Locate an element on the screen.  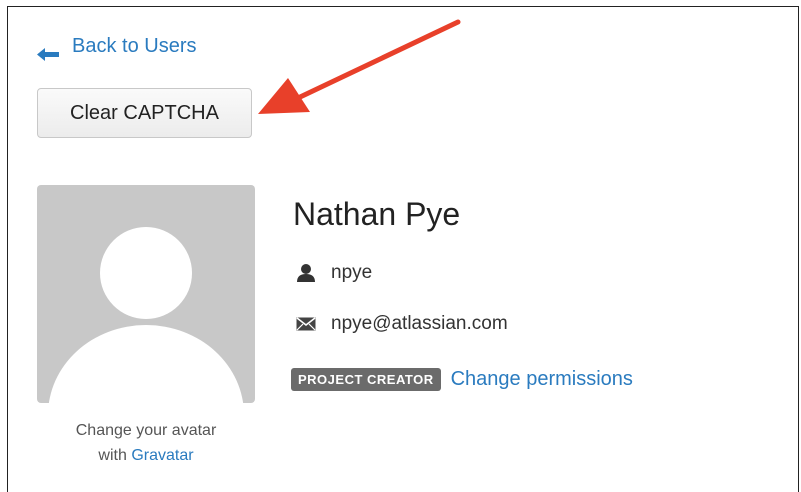
username-row: npye is located at coordinates (333, 273).